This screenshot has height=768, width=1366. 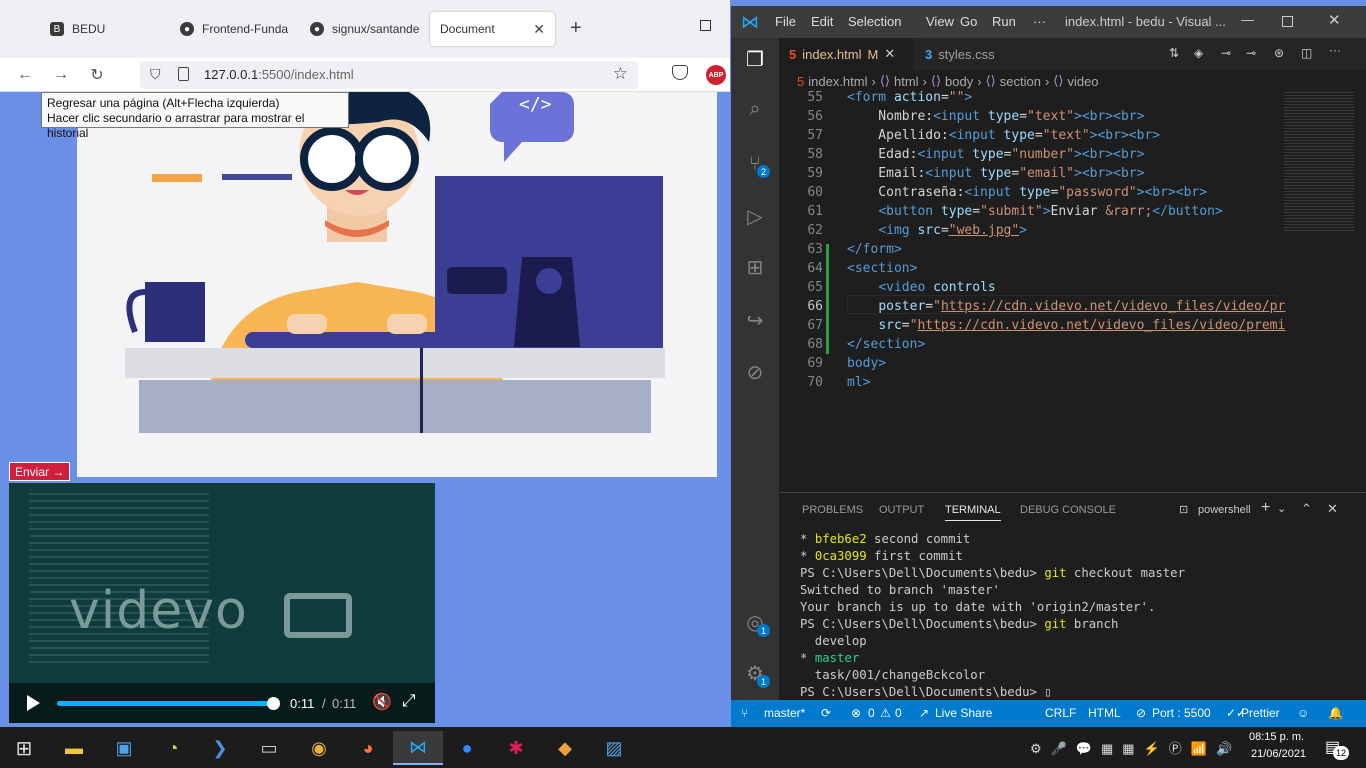 What do you see at coordinates (680, 72) in the screenshot?
I see `pocket-icon` at bounding box center [680, 72].